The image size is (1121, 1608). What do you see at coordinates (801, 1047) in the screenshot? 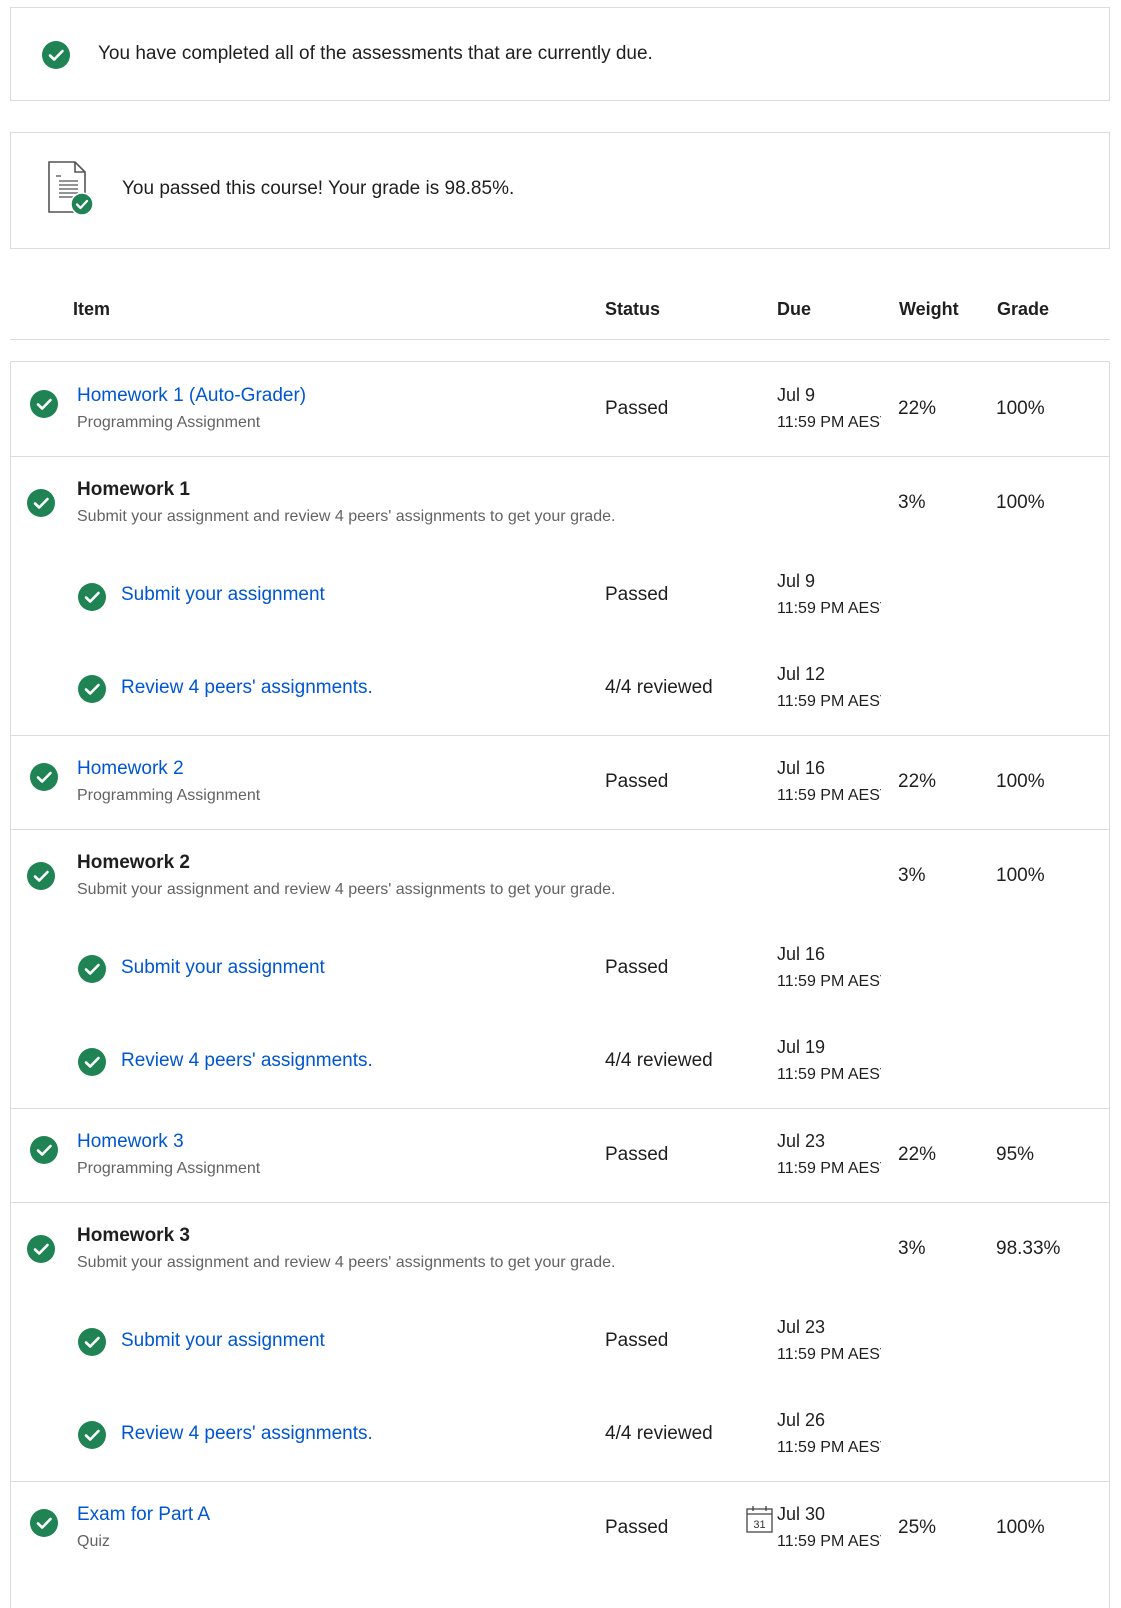
I see `due-date: Jul 19` at bounding box center [801, 1047].